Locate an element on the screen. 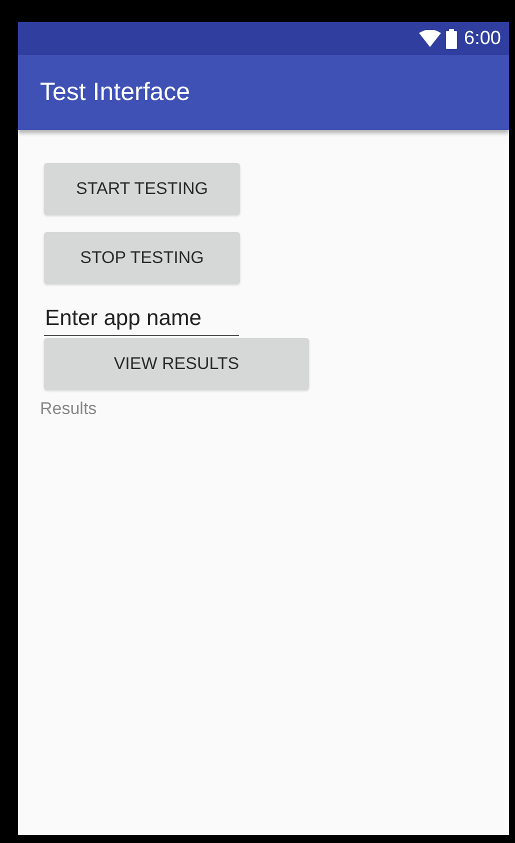 Image resolution: width=515 pixels, height=843 pixels. app-name-field: Enter app name is located at coordinates (141, 320).